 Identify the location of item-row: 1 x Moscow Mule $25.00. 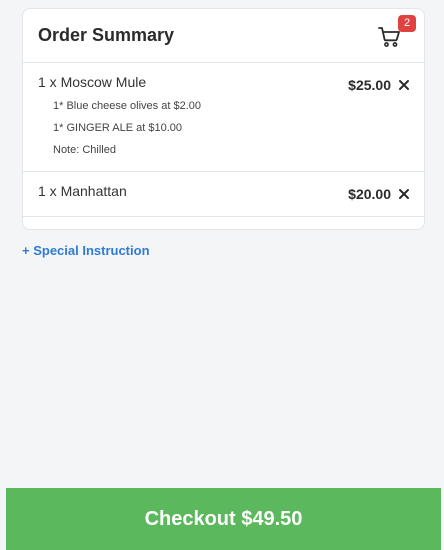
(224, 83).